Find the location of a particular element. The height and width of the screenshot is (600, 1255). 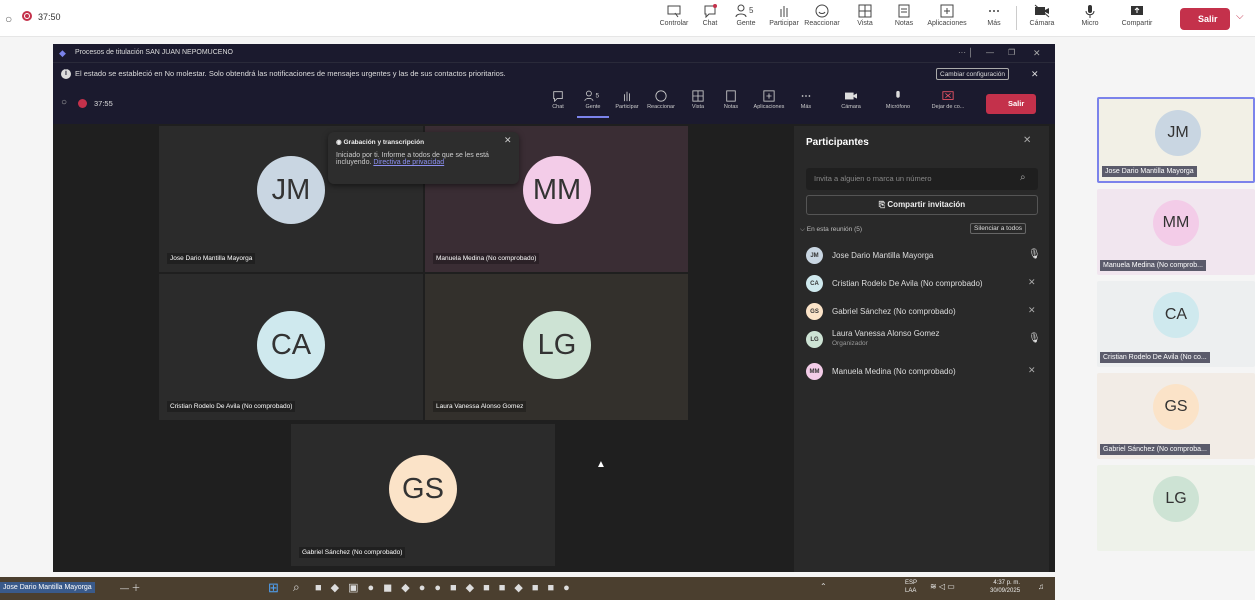

share-invite-button: ⎘ Compartir invitación is located at coordinates (922, 205).